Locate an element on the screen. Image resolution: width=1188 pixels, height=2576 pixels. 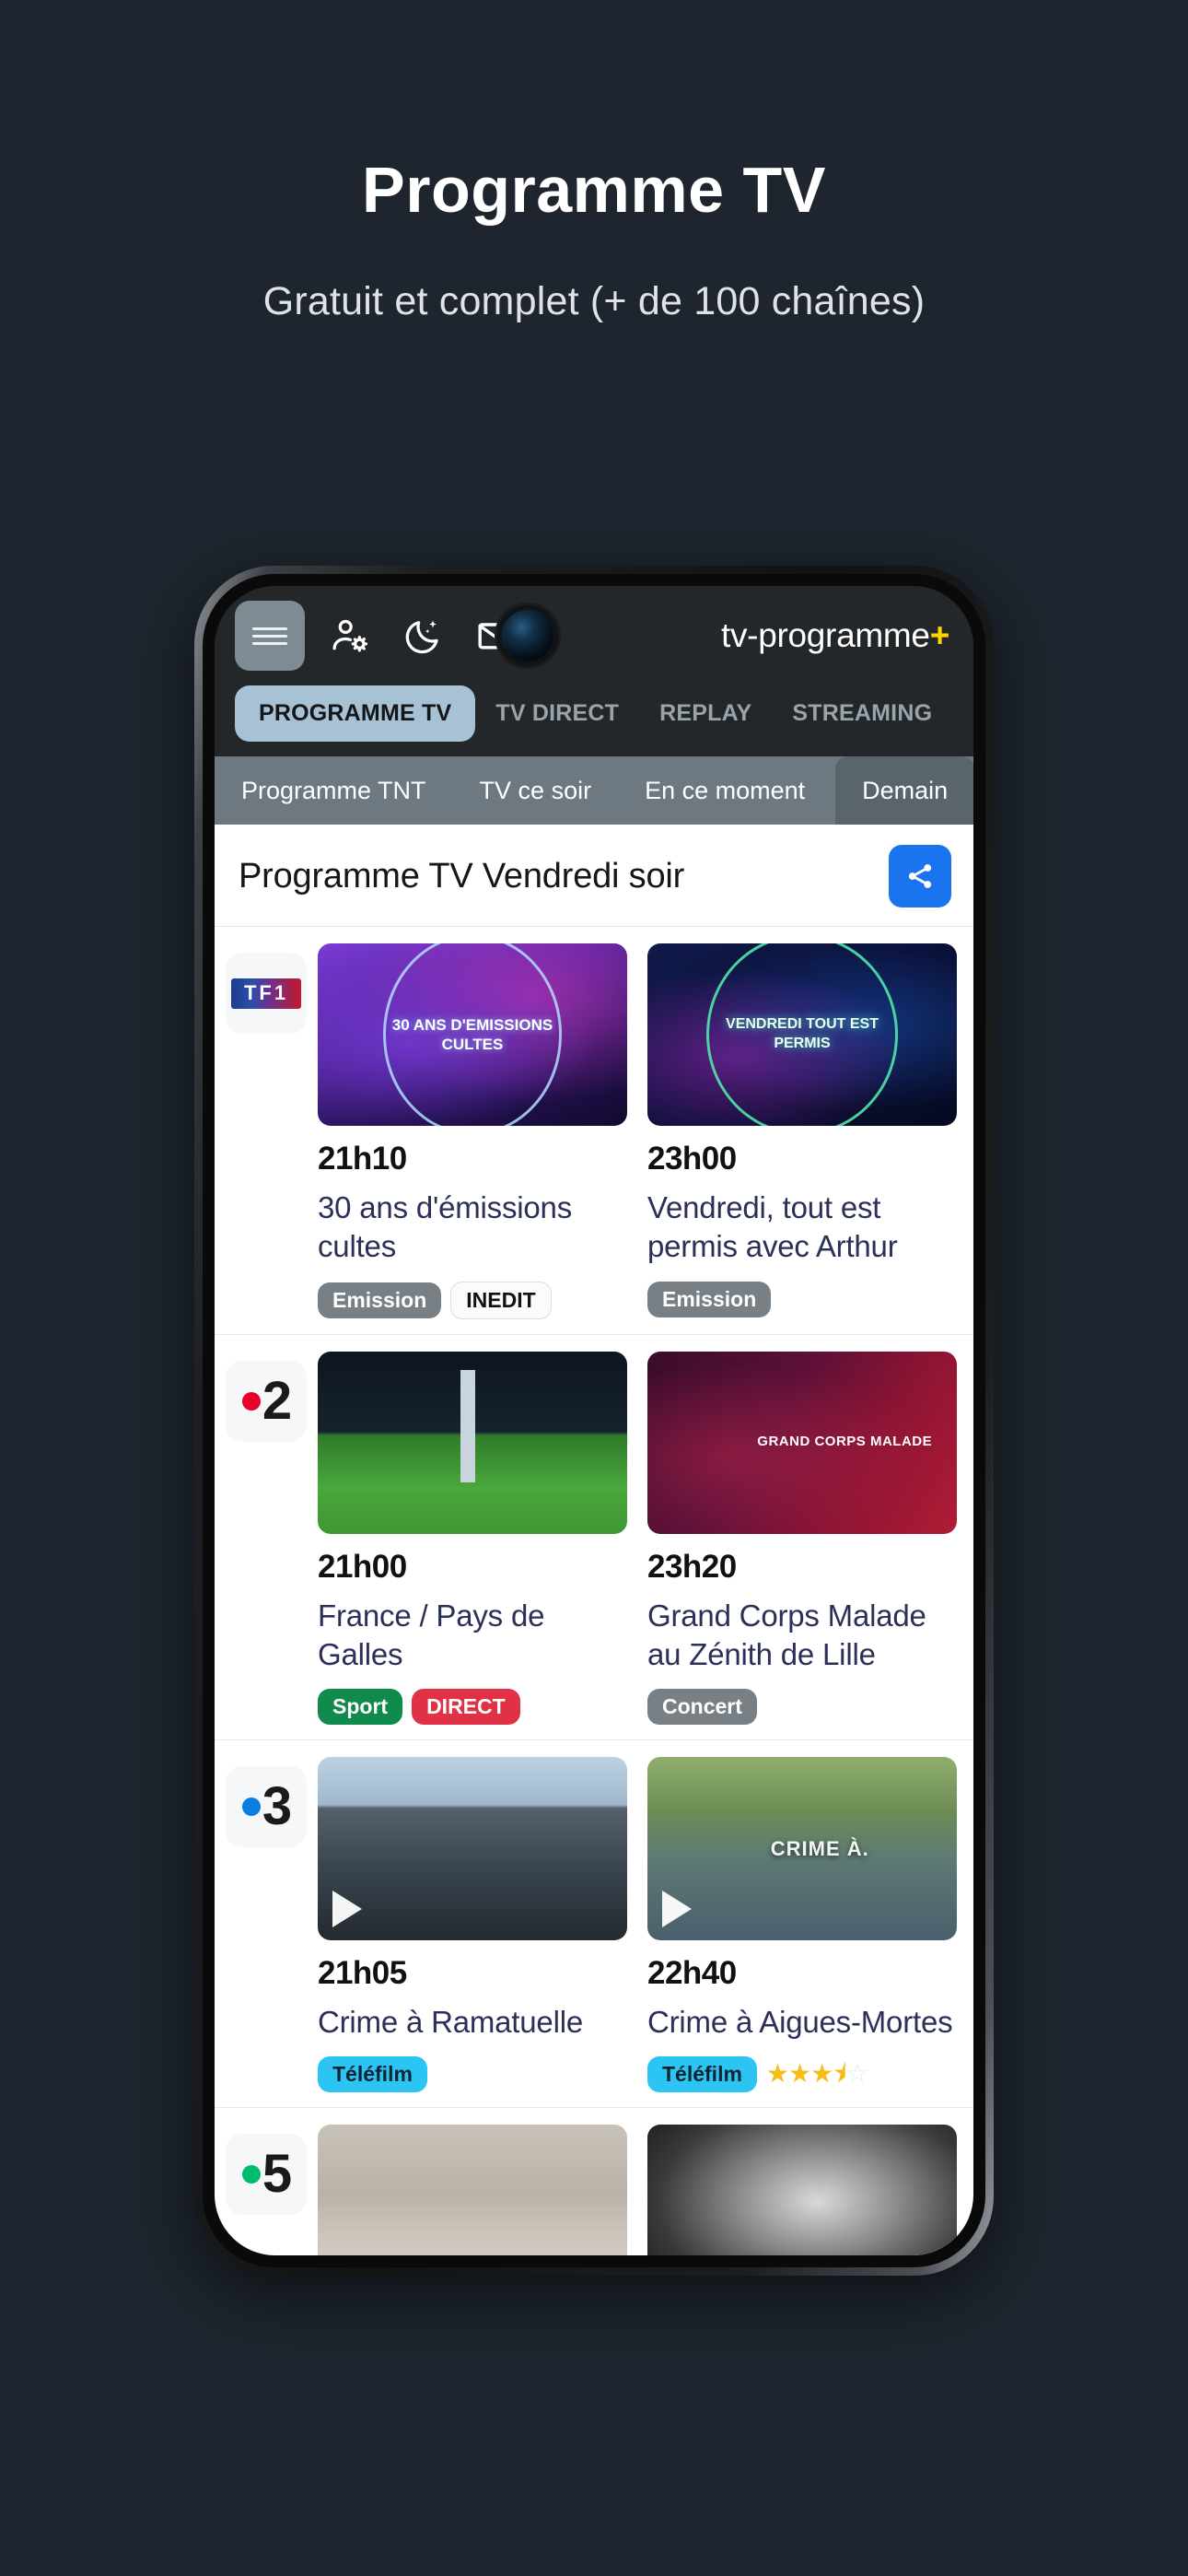
program-tags: Téléfilm ★★★⯨☆ is located at coordinates (802, 2073).